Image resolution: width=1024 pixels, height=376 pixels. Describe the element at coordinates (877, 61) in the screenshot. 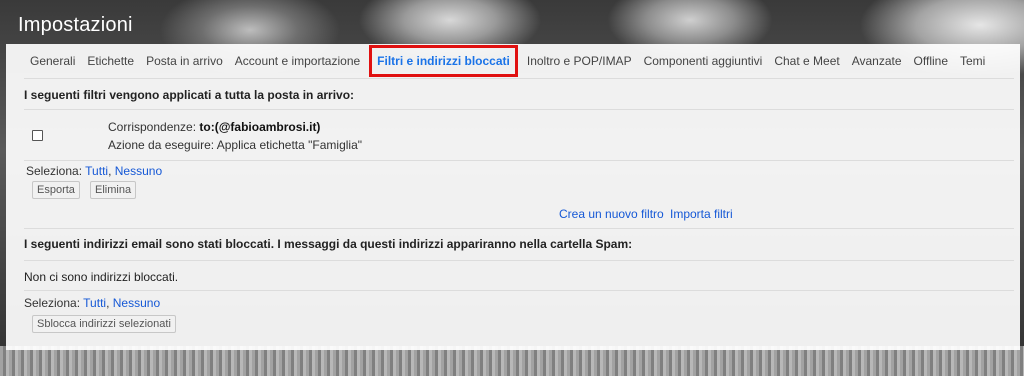

I see `tab-avanzate: Avanzate` at that location.